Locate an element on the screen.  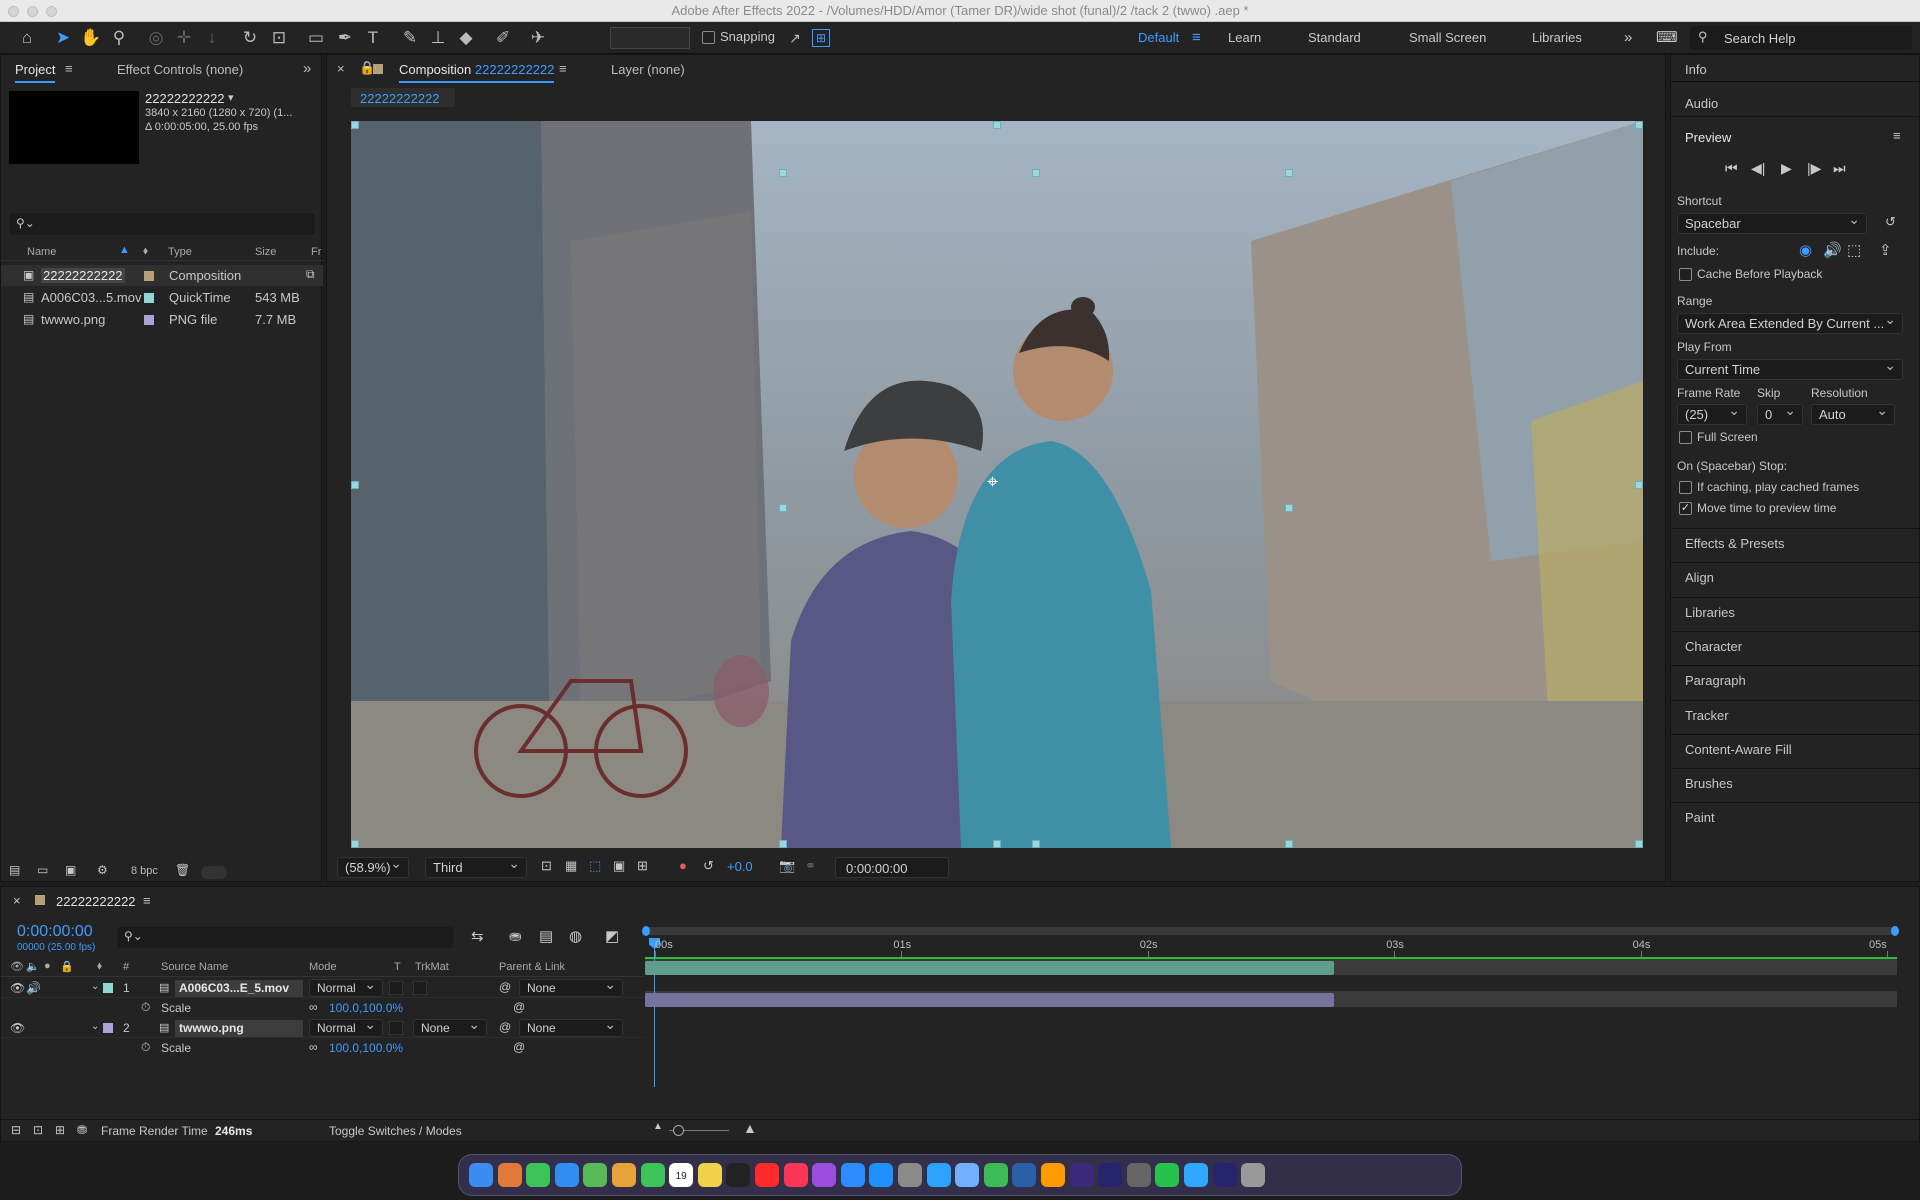
eraser-tool-icon: ◆ is located at coordinates (466, 38).